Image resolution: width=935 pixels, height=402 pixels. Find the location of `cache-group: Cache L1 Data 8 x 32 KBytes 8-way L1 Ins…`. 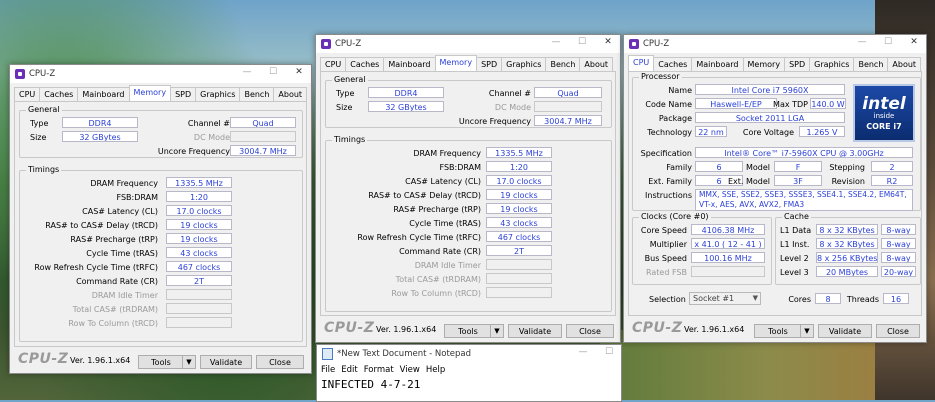

cache-group: Cache L1 Data 8 x 32 KBytes 8-way L1 Ins… is located at coordinates (848, 248).